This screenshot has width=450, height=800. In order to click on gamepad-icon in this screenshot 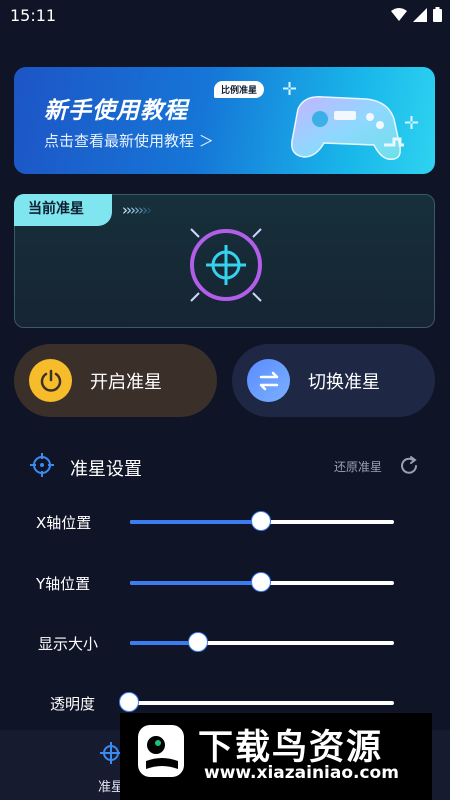, I will do `click(347, 128)`.